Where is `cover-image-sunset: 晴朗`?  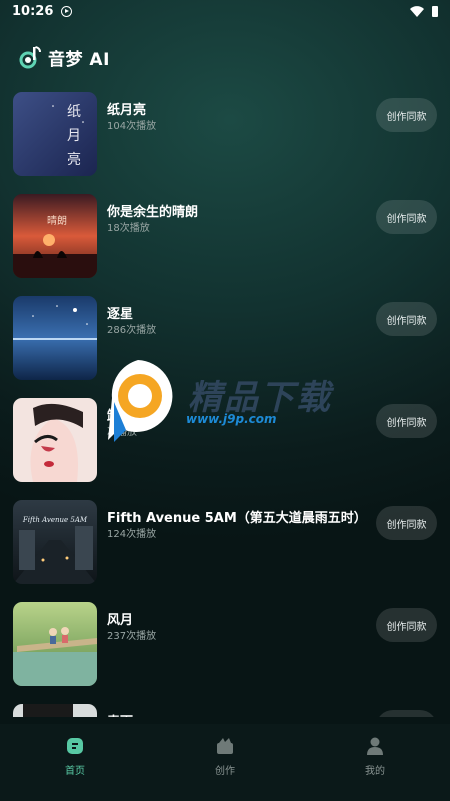
cover-image-sunset: 晴朗 is located at coordinates (55, 236).